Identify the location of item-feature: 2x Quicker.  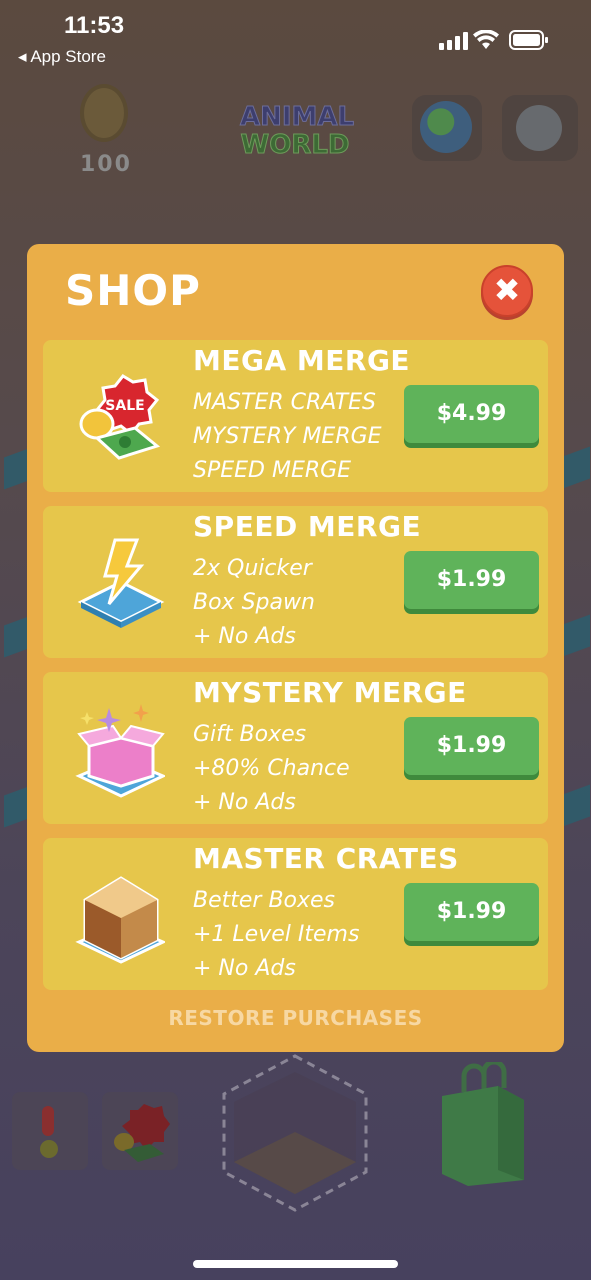
(252, 568).